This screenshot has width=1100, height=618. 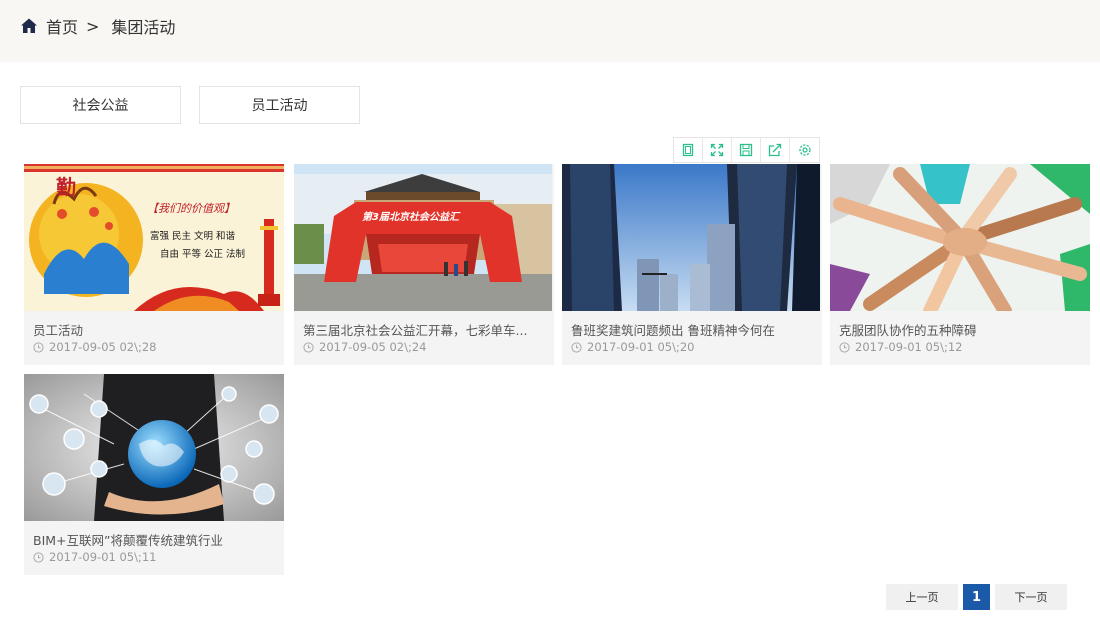 What do you see at coordinates (100, 105) in the screenshot?
I see `tab-social-welfare: 社会公益` at bounding box center [100, 105].